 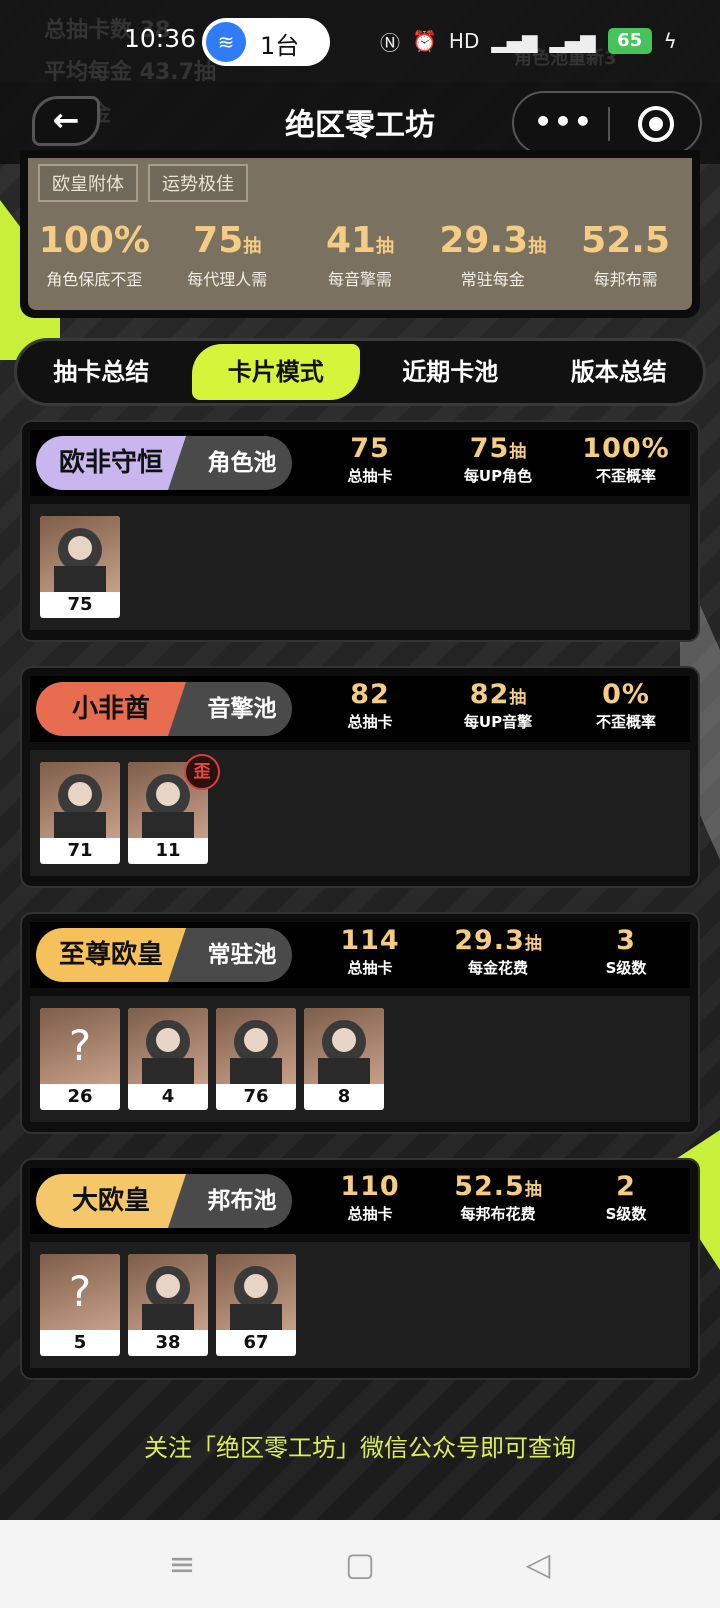 What do you see at coordinates (256, 1292) in the screenshot?
I see `bangboo-rabbit-icon` at bounding box center [256, 1292].